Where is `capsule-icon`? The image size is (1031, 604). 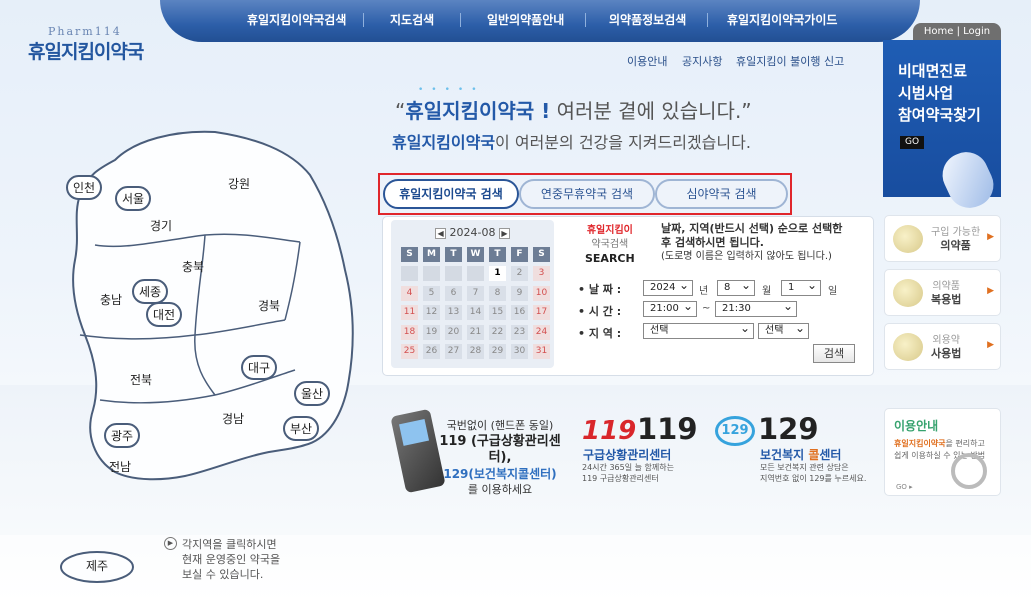 capsule-icon is located at coordinates (968, 180).